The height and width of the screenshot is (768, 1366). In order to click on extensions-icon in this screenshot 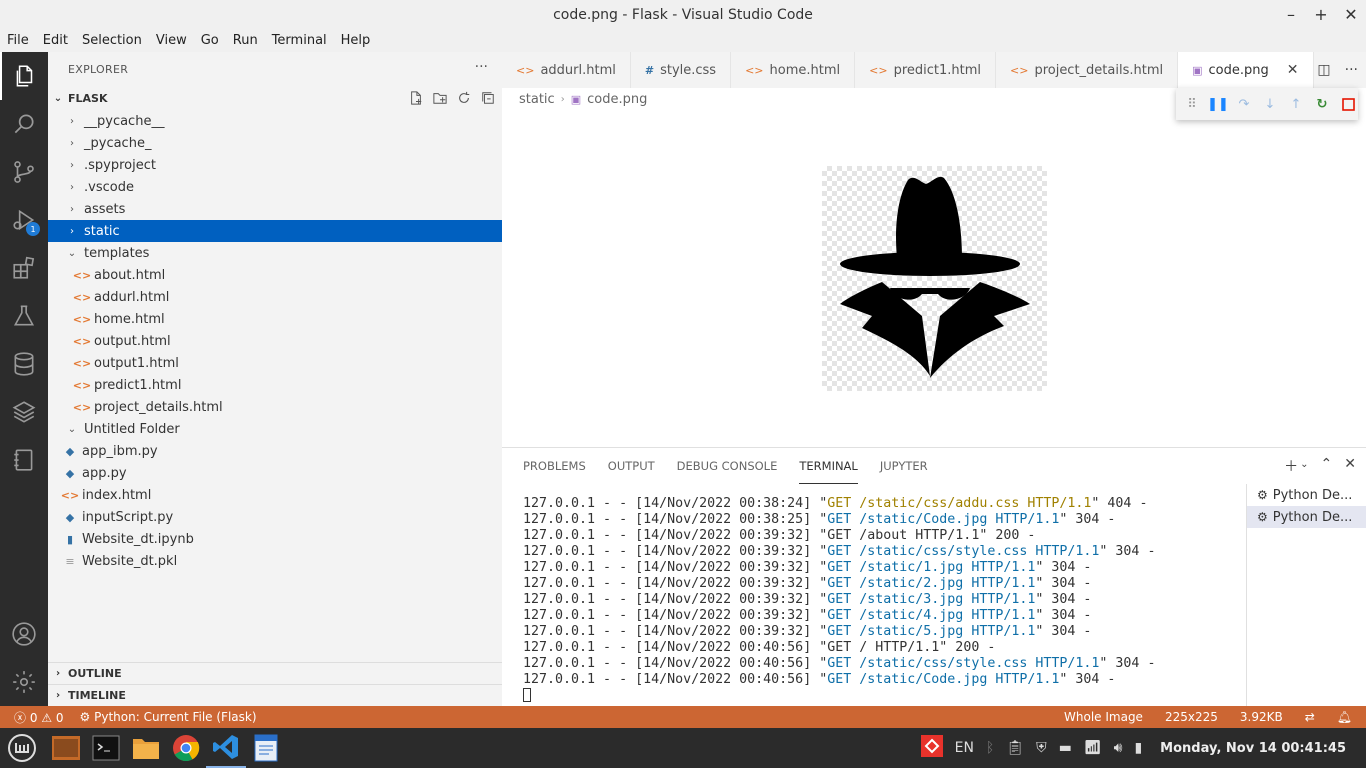, I will do `click(24, 268)`.